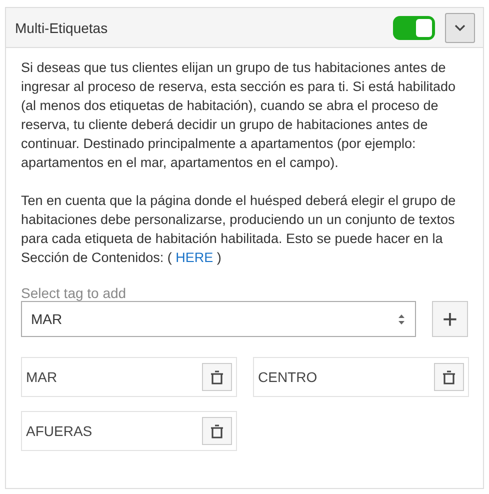  I want to click on tag-label: MAR, so click(42, 377).